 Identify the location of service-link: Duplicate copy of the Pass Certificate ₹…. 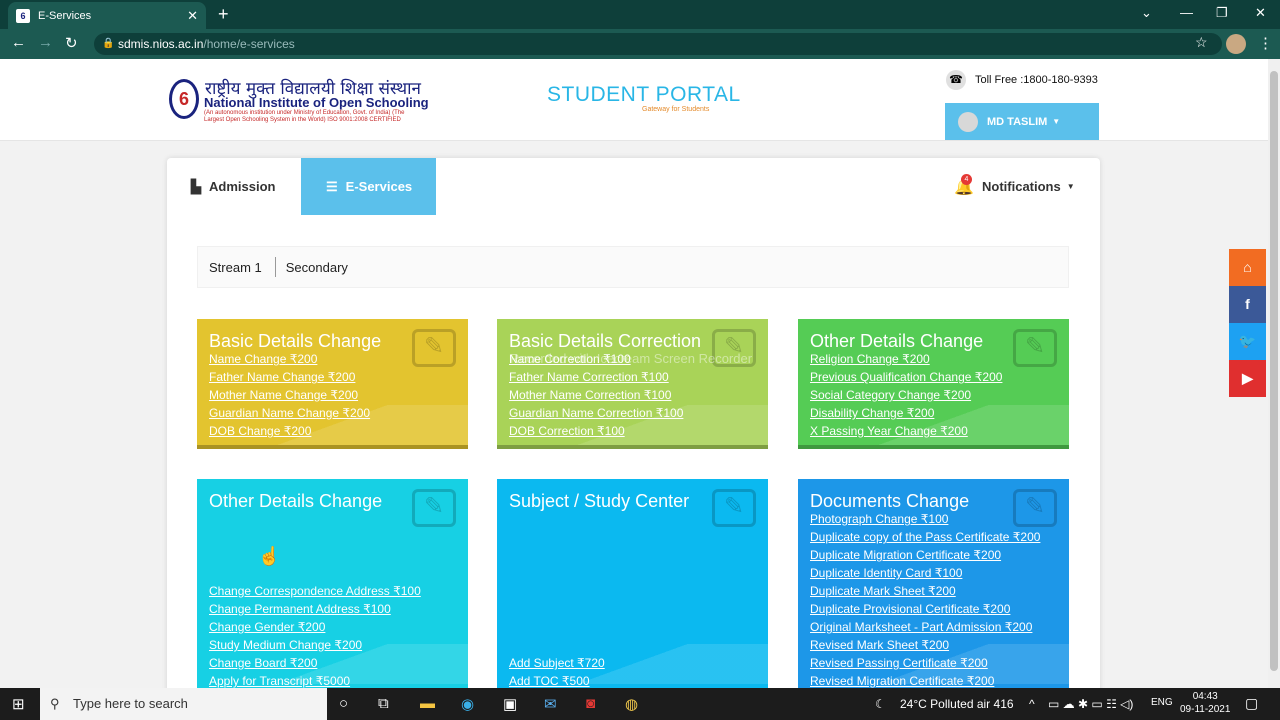
(925, 537).